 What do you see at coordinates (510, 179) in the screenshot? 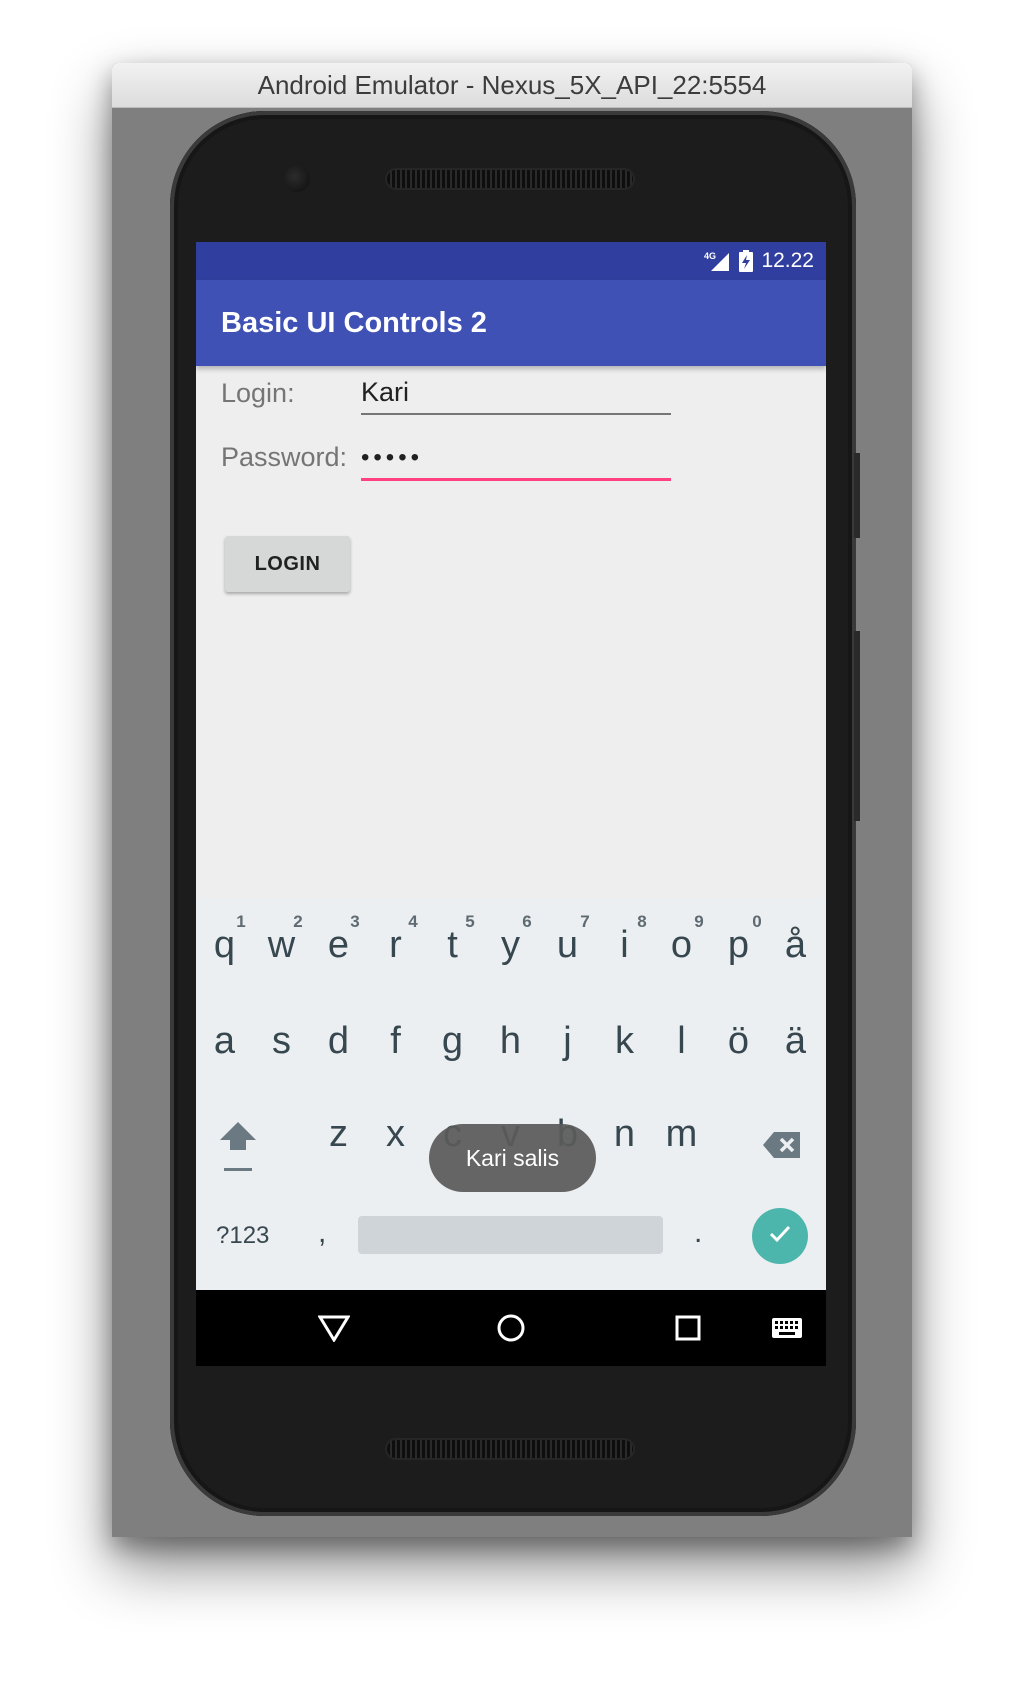
I see `top-speaker` at bounding box center [510, 179].